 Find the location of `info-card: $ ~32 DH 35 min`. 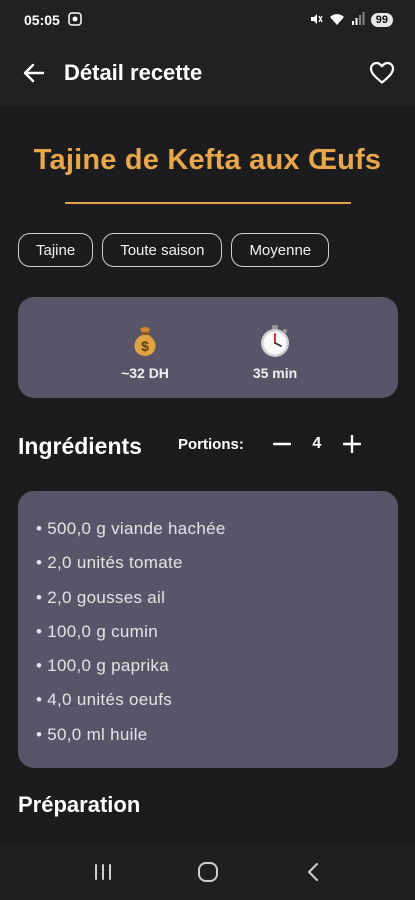

info-card: $ ~32 DH 35 min is located at coordinates (208, 347).